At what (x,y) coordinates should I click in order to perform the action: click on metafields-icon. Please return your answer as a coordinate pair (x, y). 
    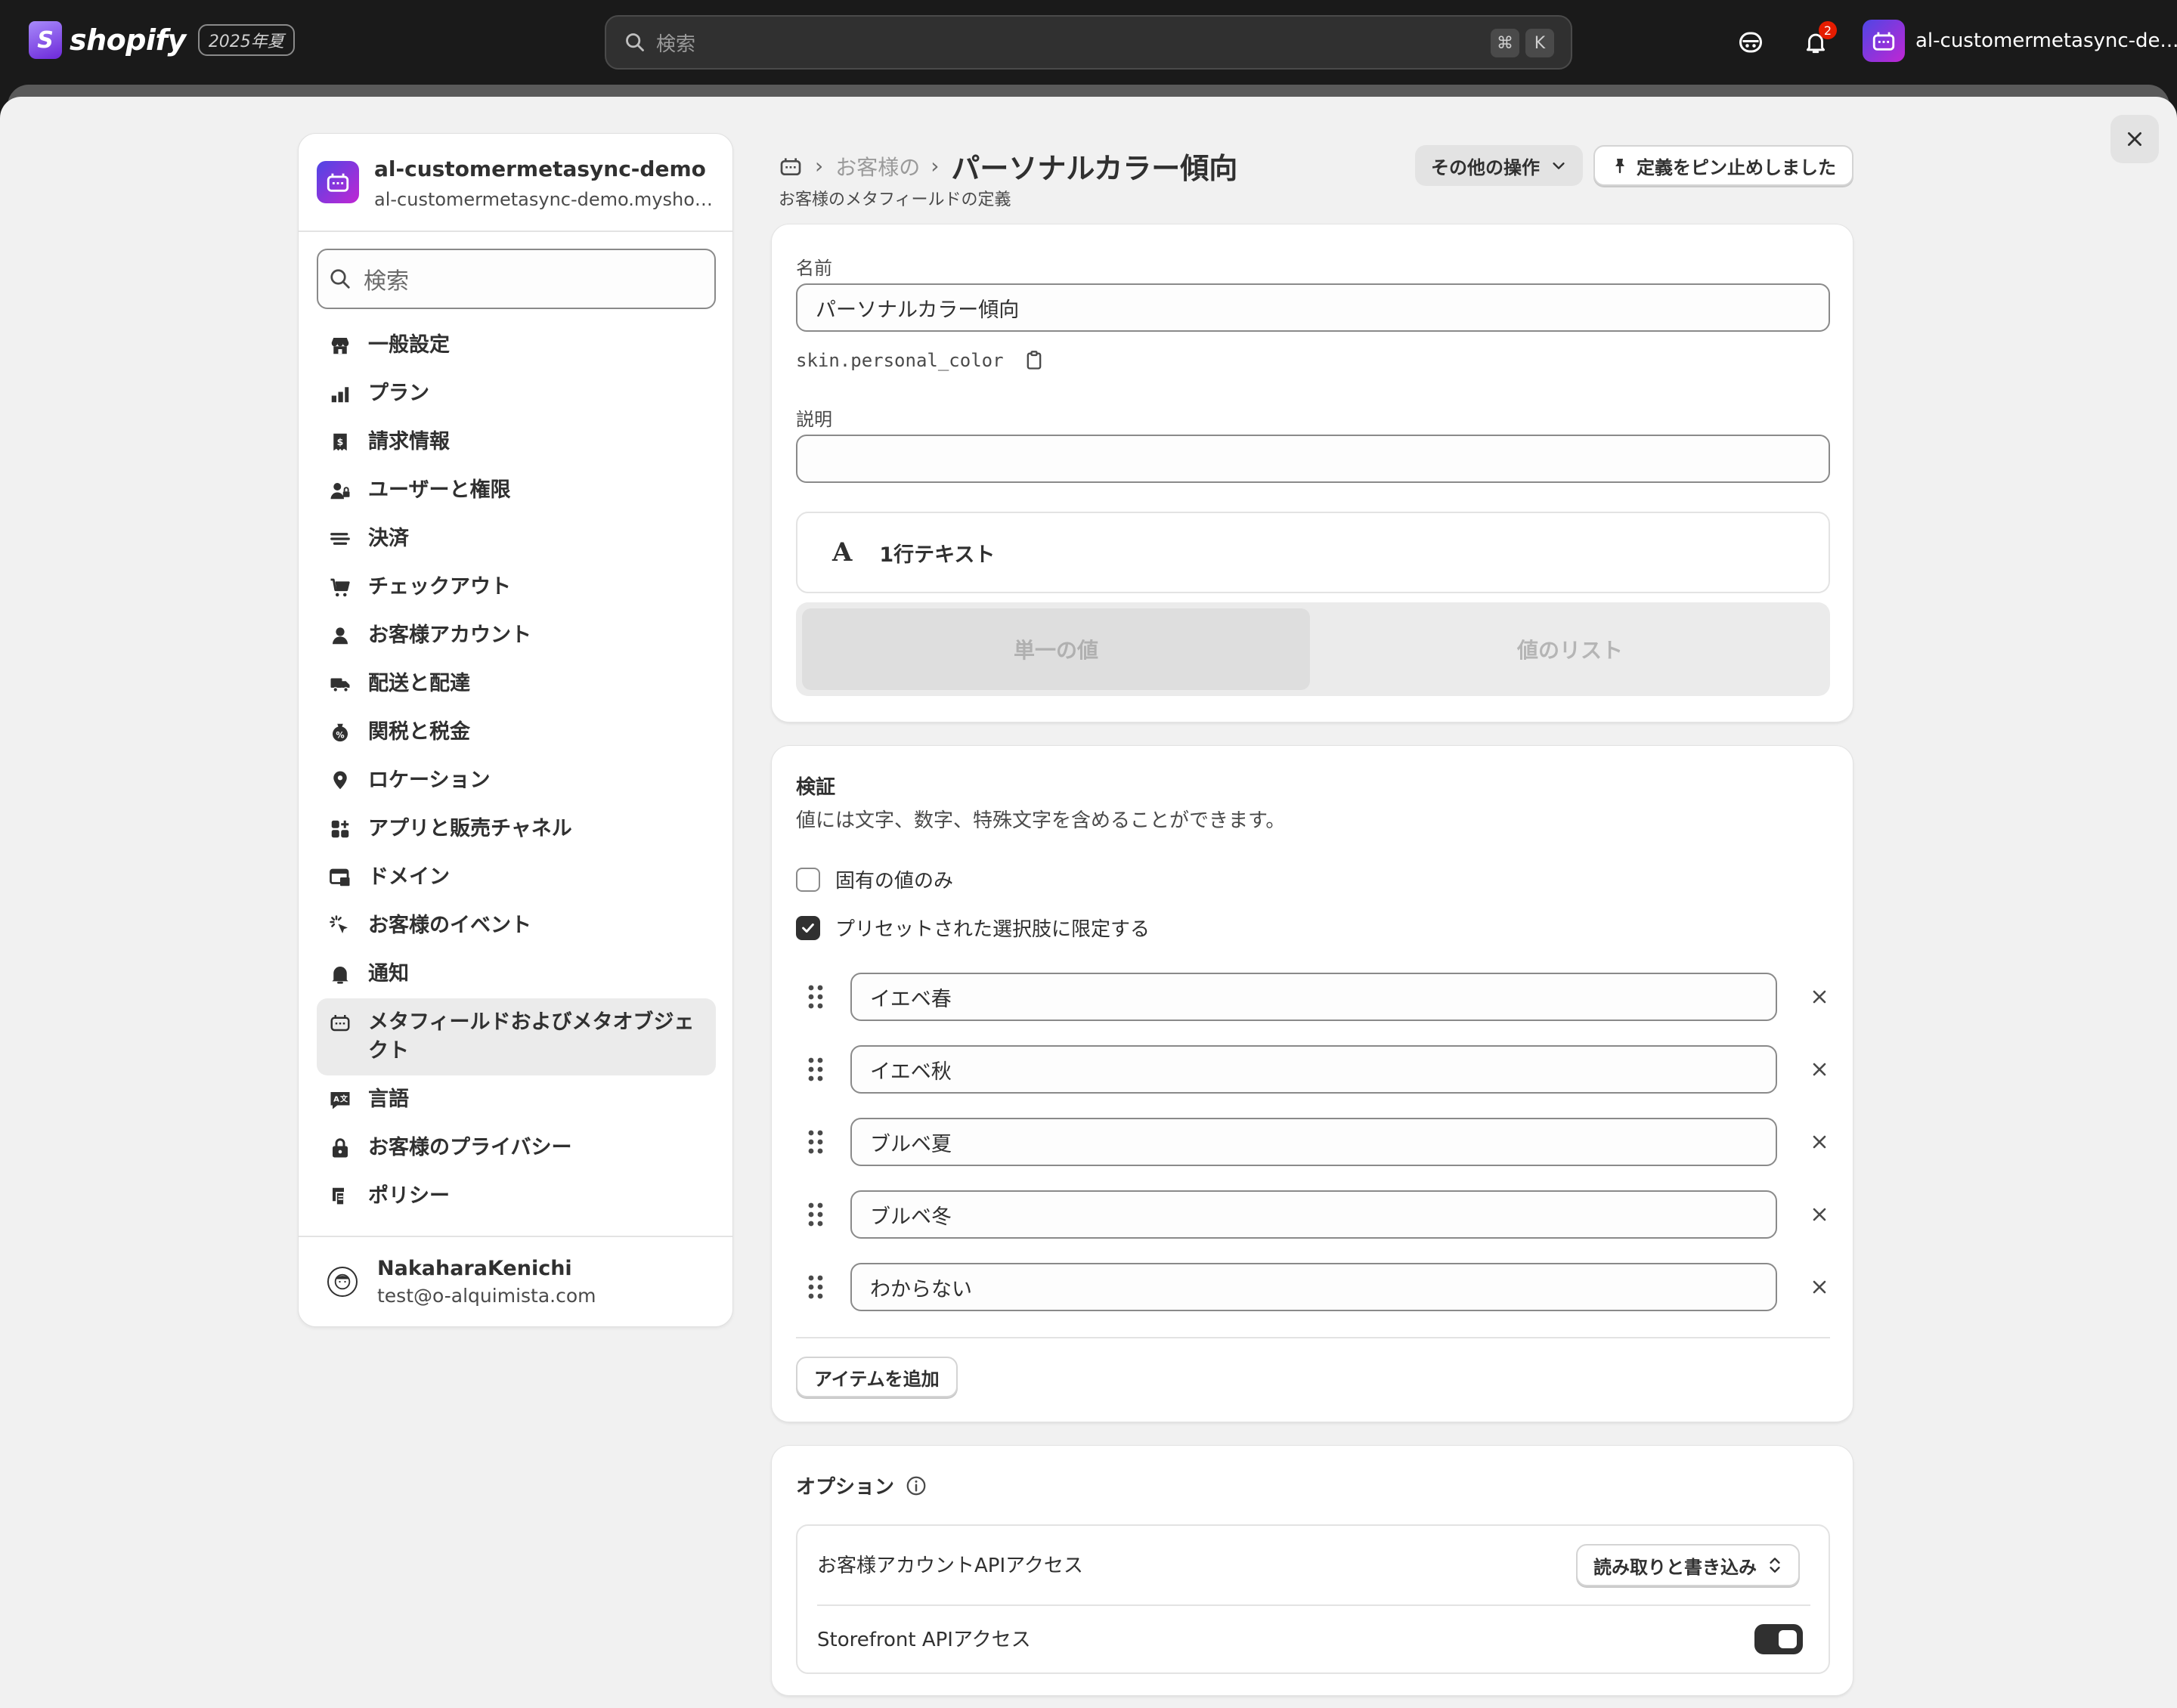
    Looking at the image, I should click on (791, 166).